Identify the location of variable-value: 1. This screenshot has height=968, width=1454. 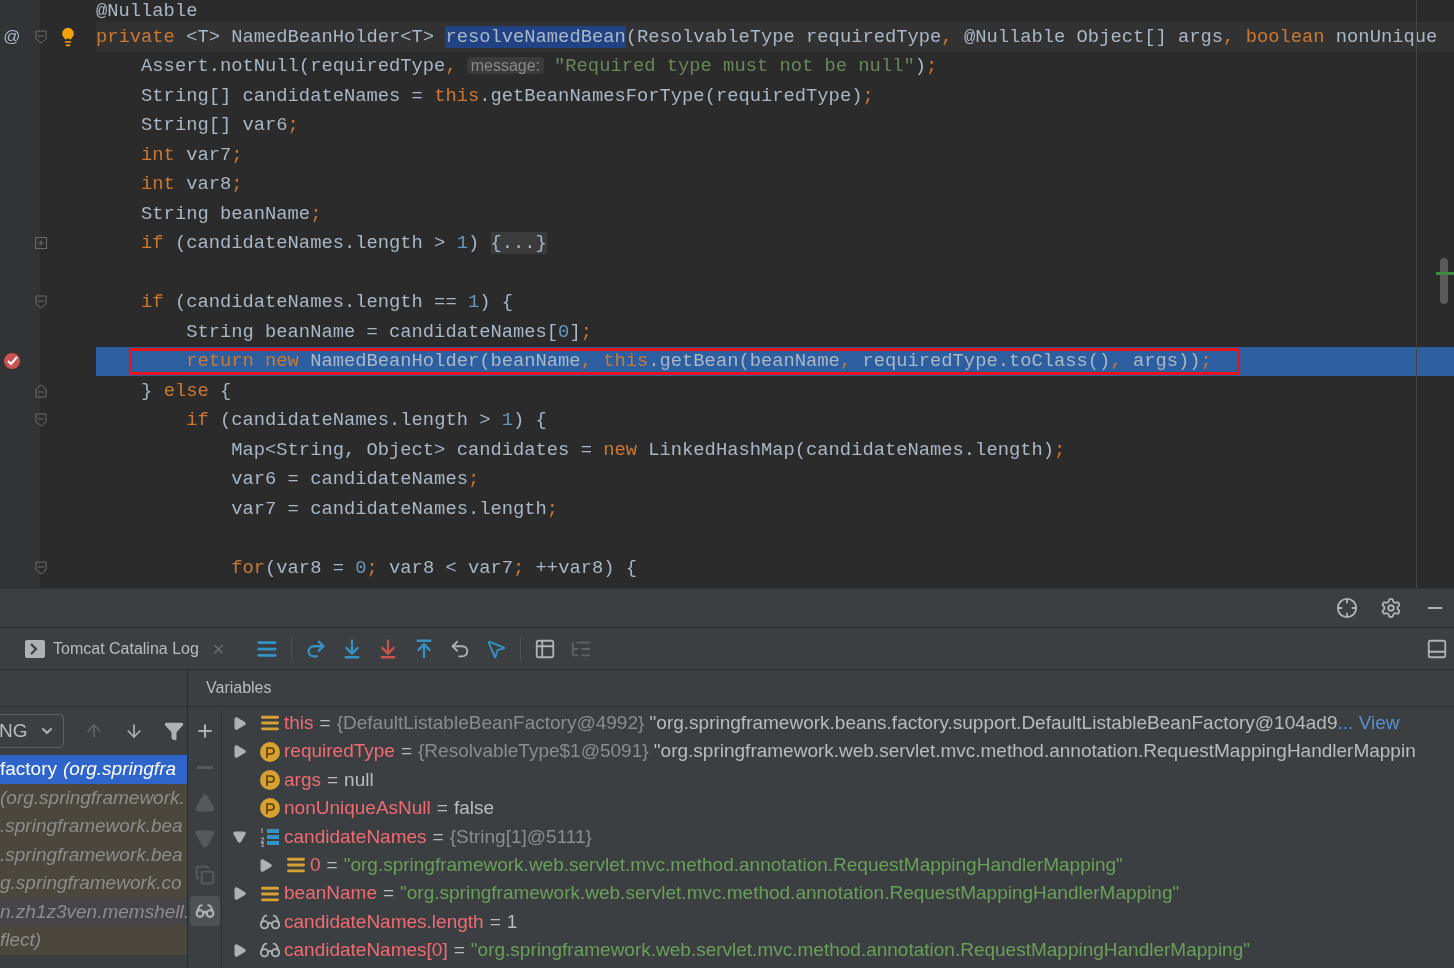
(512, 921).